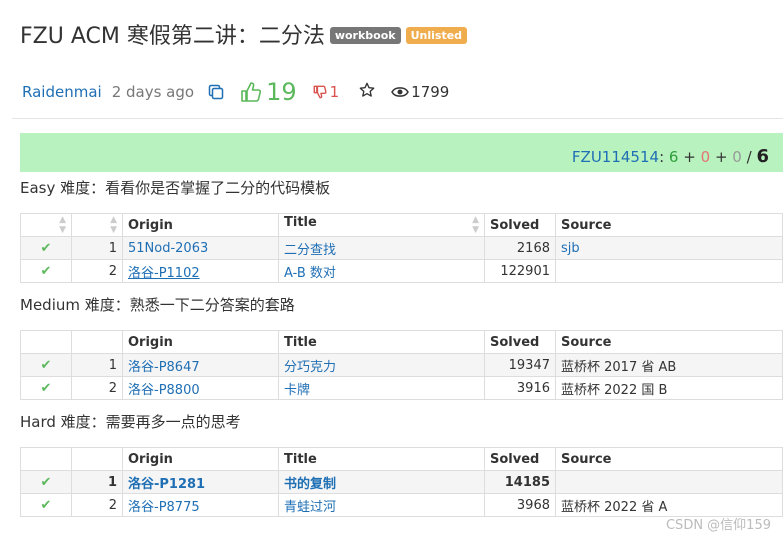 This screenshot has height=539, width=783. Describe the element at coordinates (297, 390) in the screenshot. I see `problem-title-link: 卡牌` at that location.